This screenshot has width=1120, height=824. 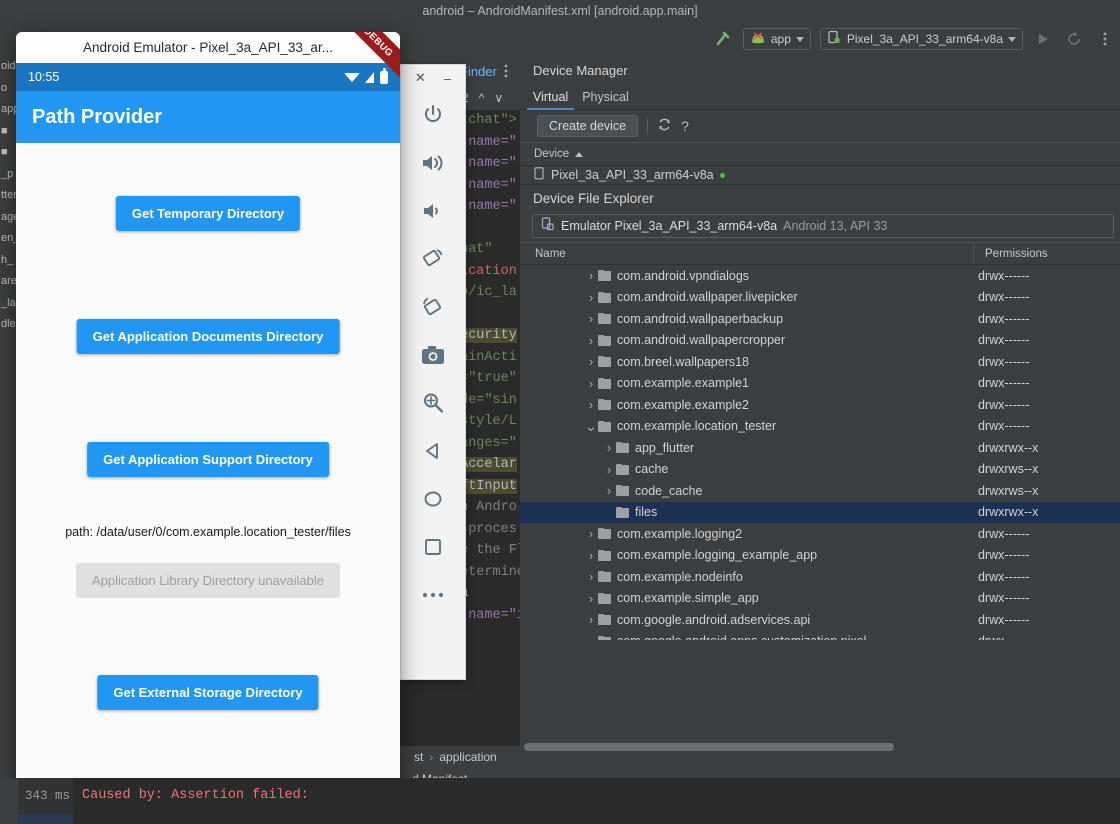 What do you see at coordinates (498, 98) in the screenshot?
I see `find-next-icon: ∨` at bounding box center [498, 98].